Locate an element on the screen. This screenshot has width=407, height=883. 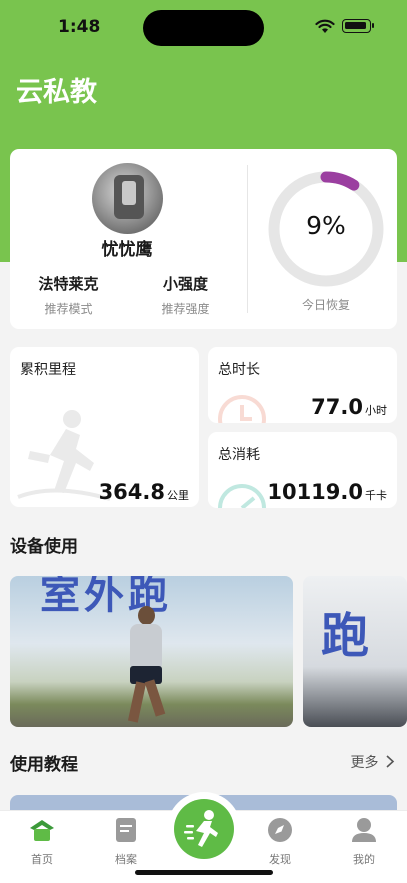
chevron-right-icon is located at coordinates (390, 761).